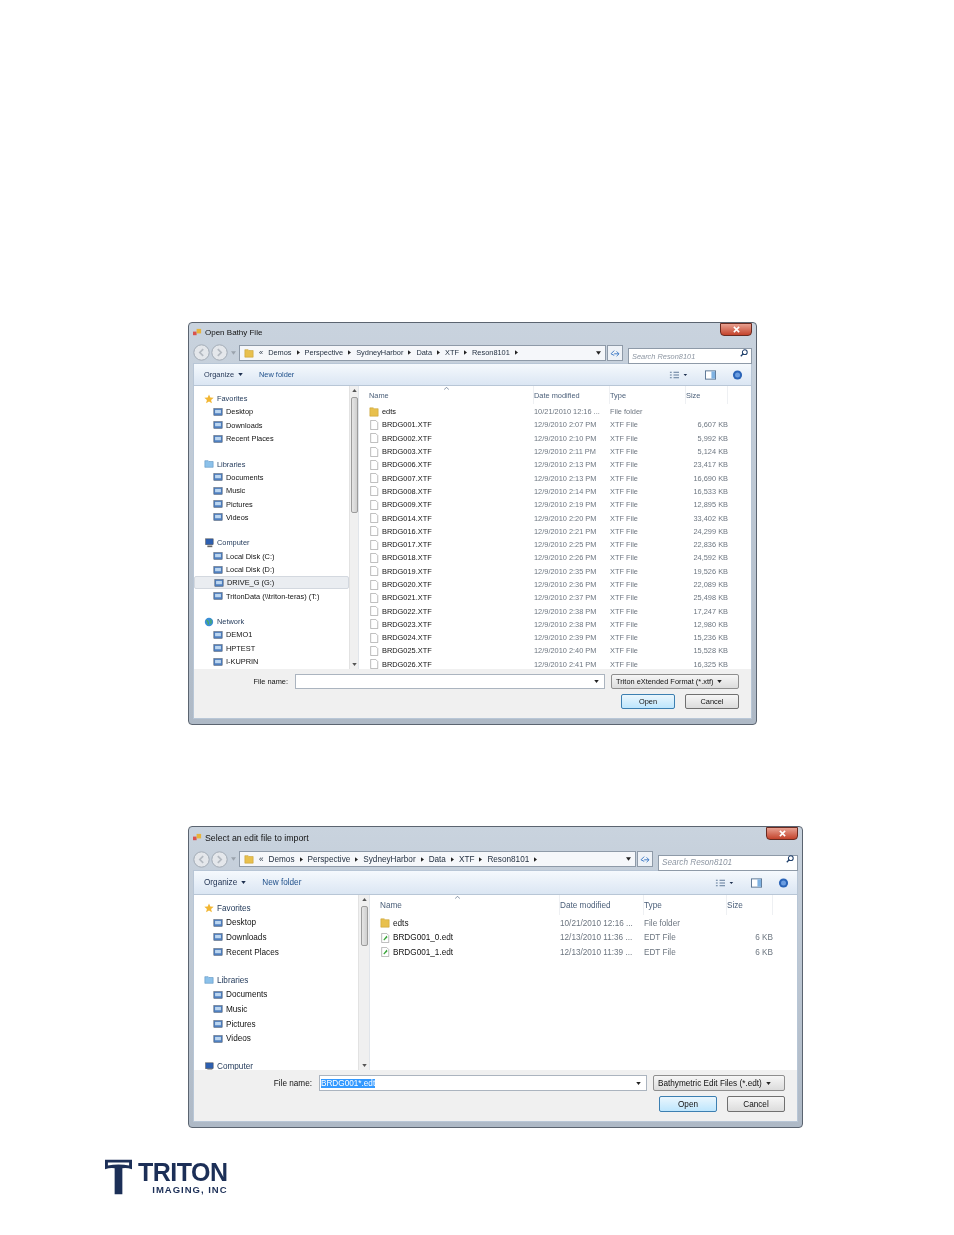 The height and width of the screenshot is (1235, 954). I want to click on file-name-field, so click(450, 681).